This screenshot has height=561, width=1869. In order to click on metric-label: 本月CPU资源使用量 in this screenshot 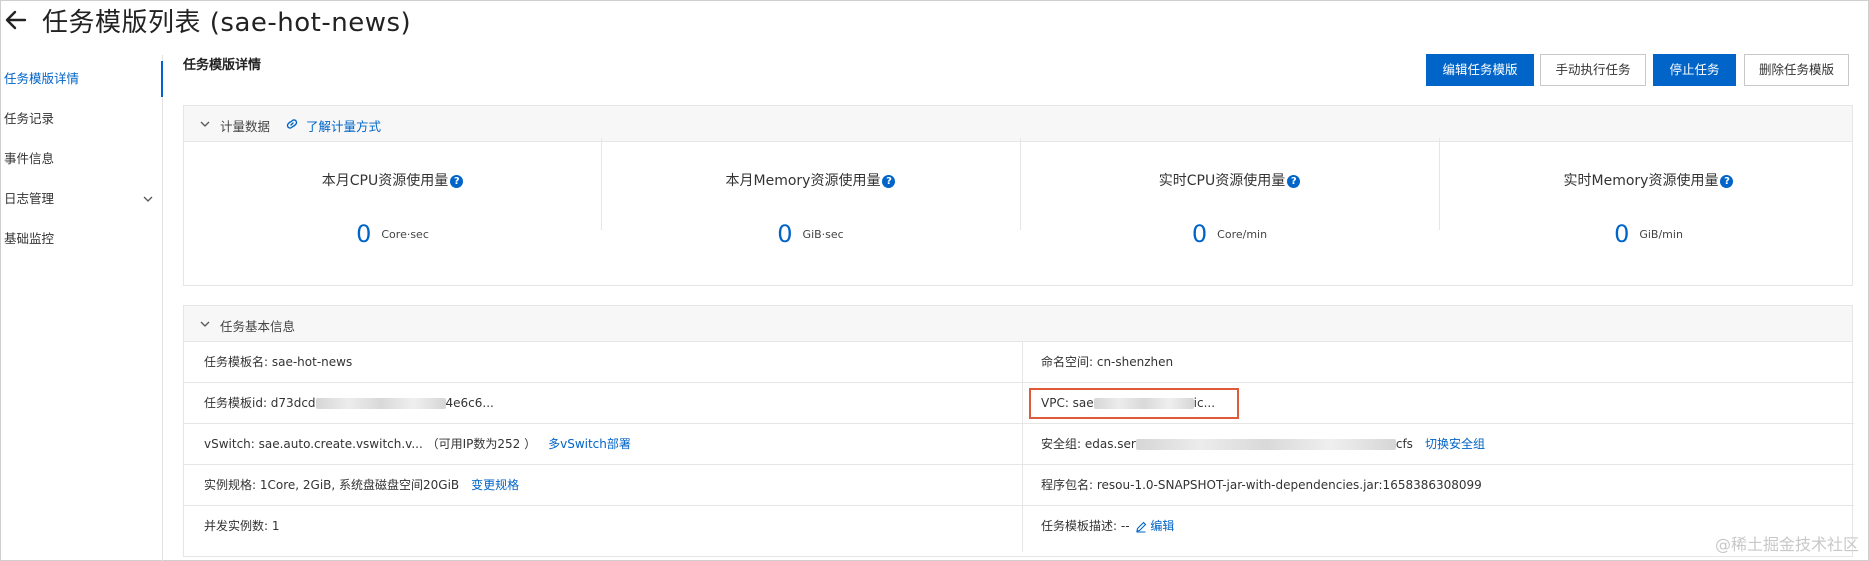, I will do `click(385, 181)`.